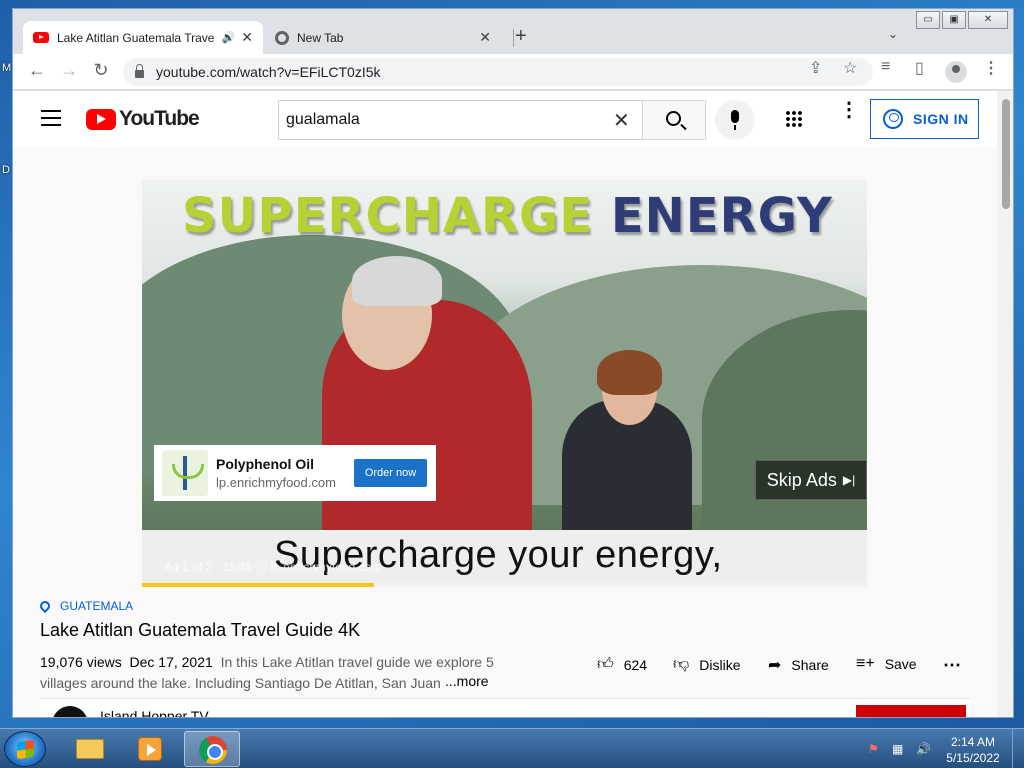 The height and width of the screenshot is (768, 1024). I want to click on taskbar-media-player, so click(148, 749).